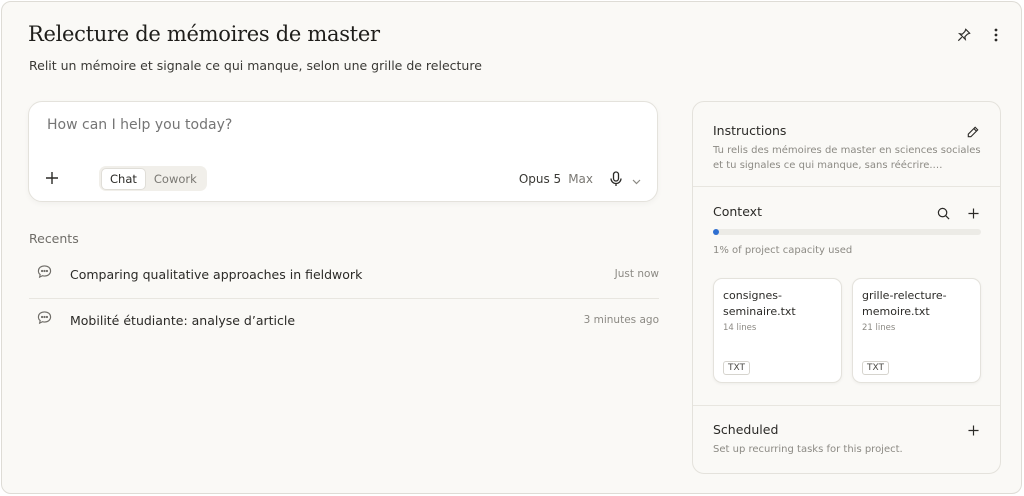  What do you see at coordinates (636, 182) in the screenshot?
I see `chevron-down-icon` at bounding box center [636, 182].